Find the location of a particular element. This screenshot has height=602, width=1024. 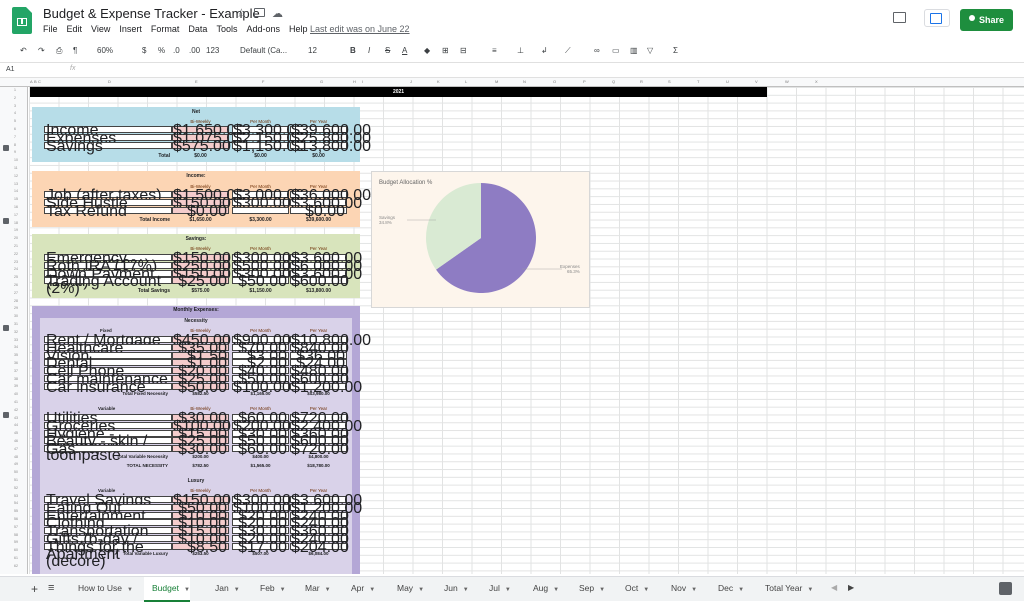

row-header: 21 is located at coordinates (16, 246).